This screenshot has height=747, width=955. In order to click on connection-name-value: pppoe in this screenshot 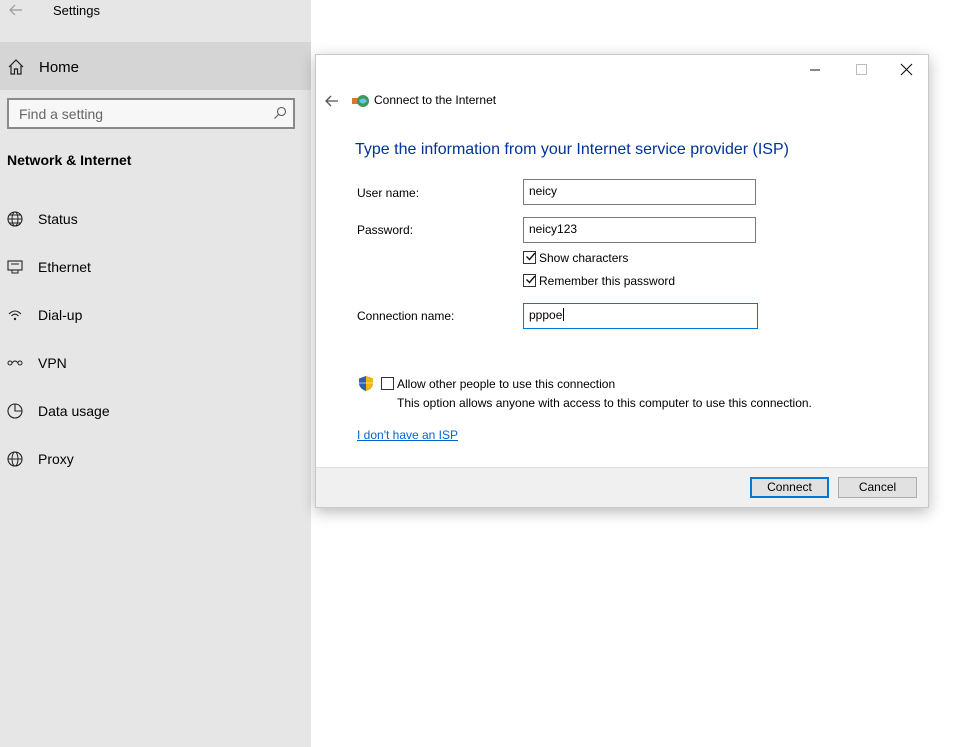, I will do `click(546, 315)`.